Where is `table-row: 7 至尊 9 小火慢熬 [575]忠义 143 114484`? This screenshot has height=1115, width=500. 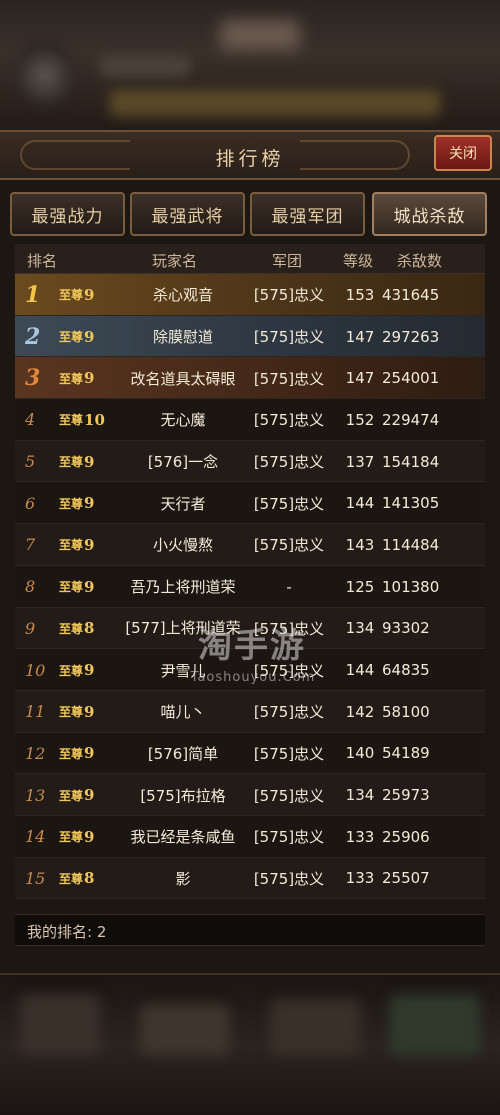
table-row: 7 至尊 9 小火慢熬 [575]忠义 143 114484 is located at coordinates (250, 545).